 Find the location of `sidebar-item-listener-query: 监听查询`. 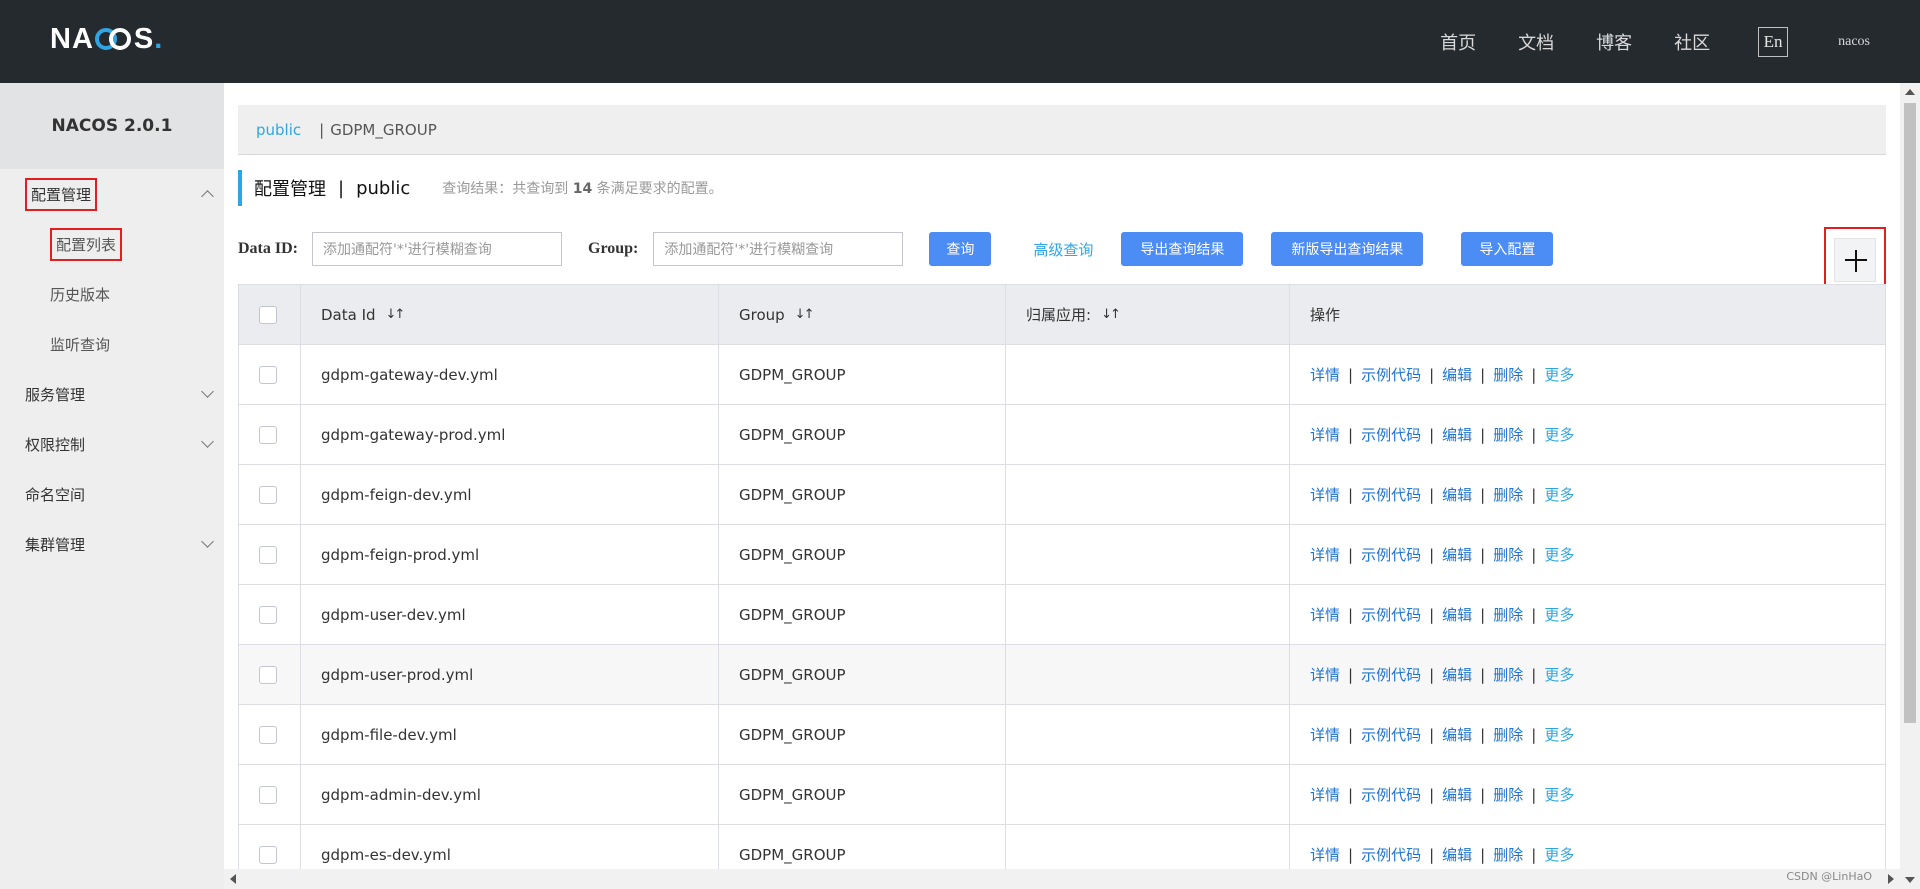

sidebar-item-listener-query: 监听查询 is located at coordinates (112, 344).